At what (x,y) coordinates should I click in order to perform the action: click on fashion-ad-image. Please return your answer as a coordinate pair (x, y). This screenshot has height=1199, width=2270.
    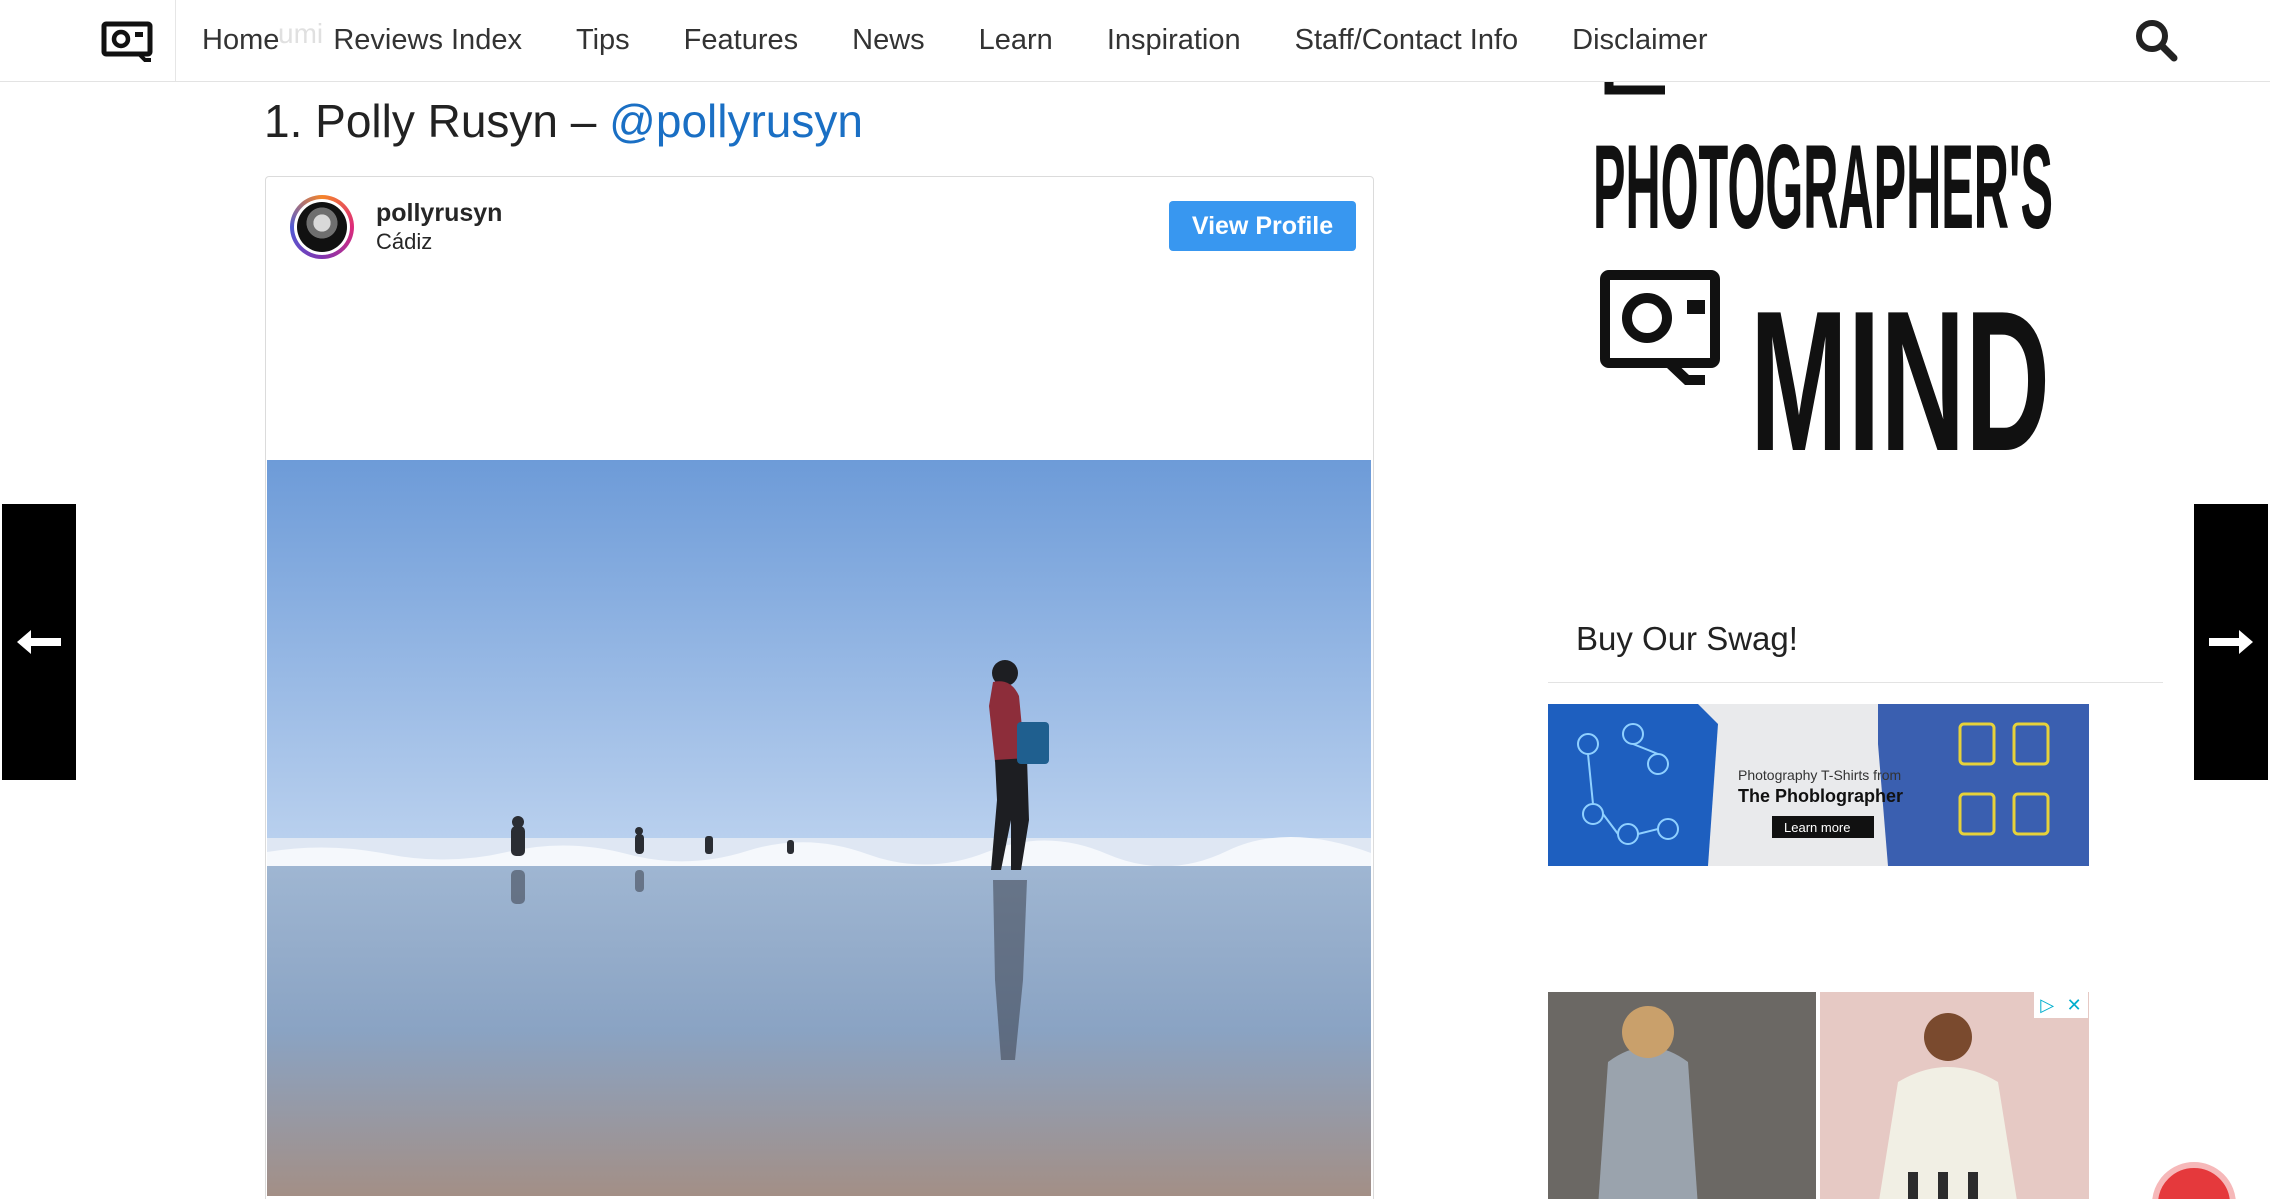
    Looking at the image, I should click on (1818, 1095).